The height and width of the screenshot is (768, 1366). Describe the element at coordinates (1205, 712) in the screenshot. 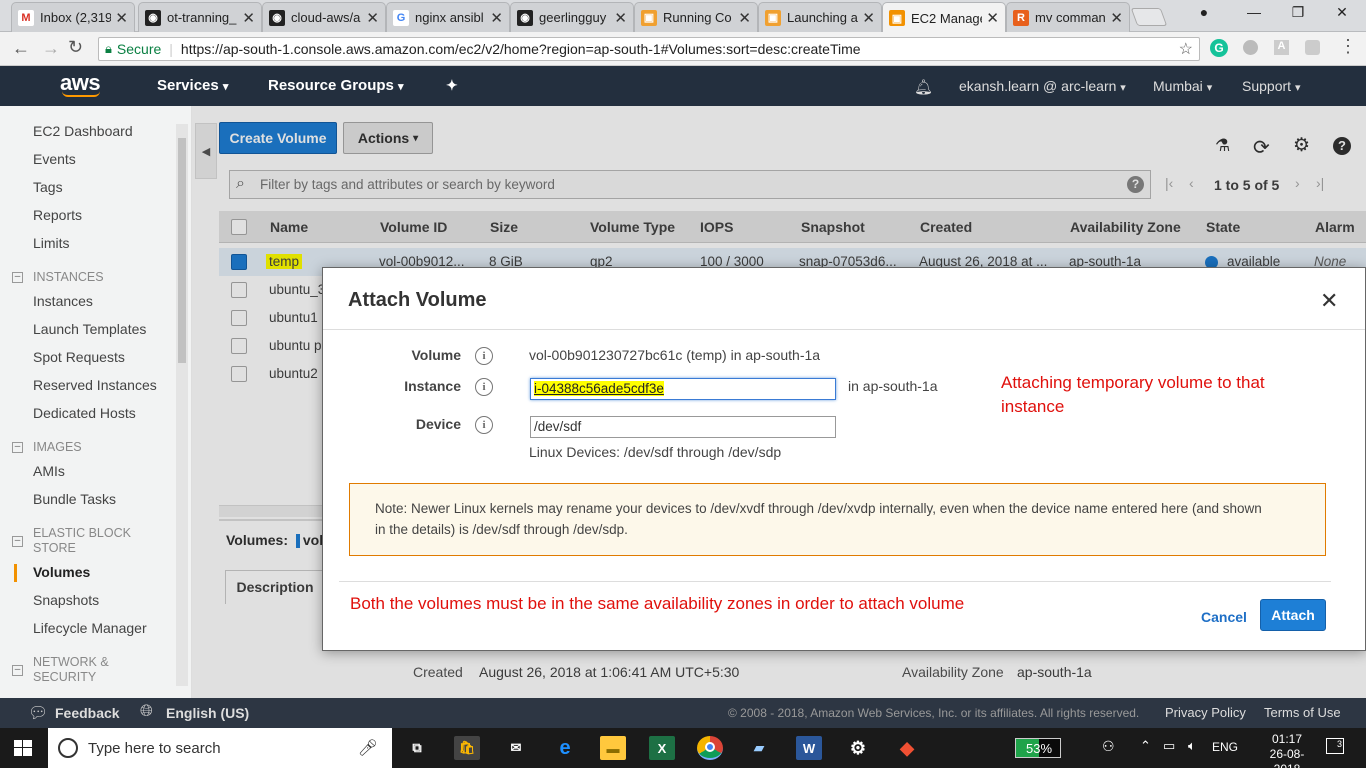

I see `privacy-policy-link: Privacy Policy` at that location.